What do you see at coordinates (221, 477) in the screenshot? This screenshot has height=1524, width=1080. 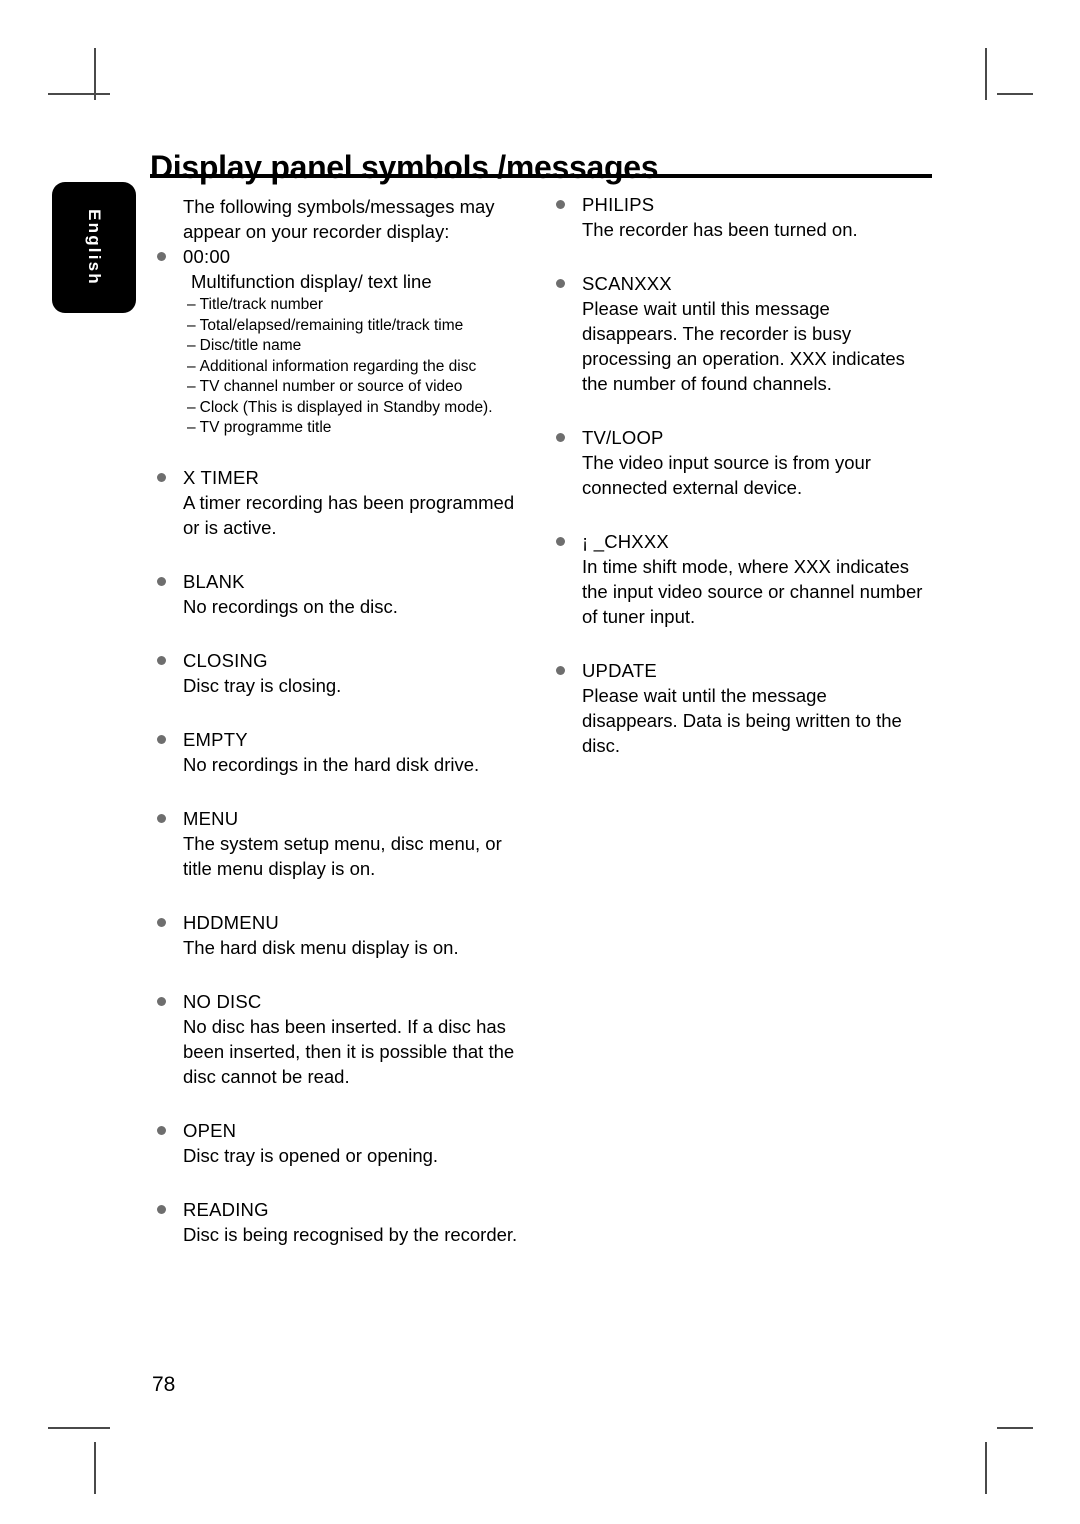 I see `entry-term: X TIMER` at bounding box center [221, 477].